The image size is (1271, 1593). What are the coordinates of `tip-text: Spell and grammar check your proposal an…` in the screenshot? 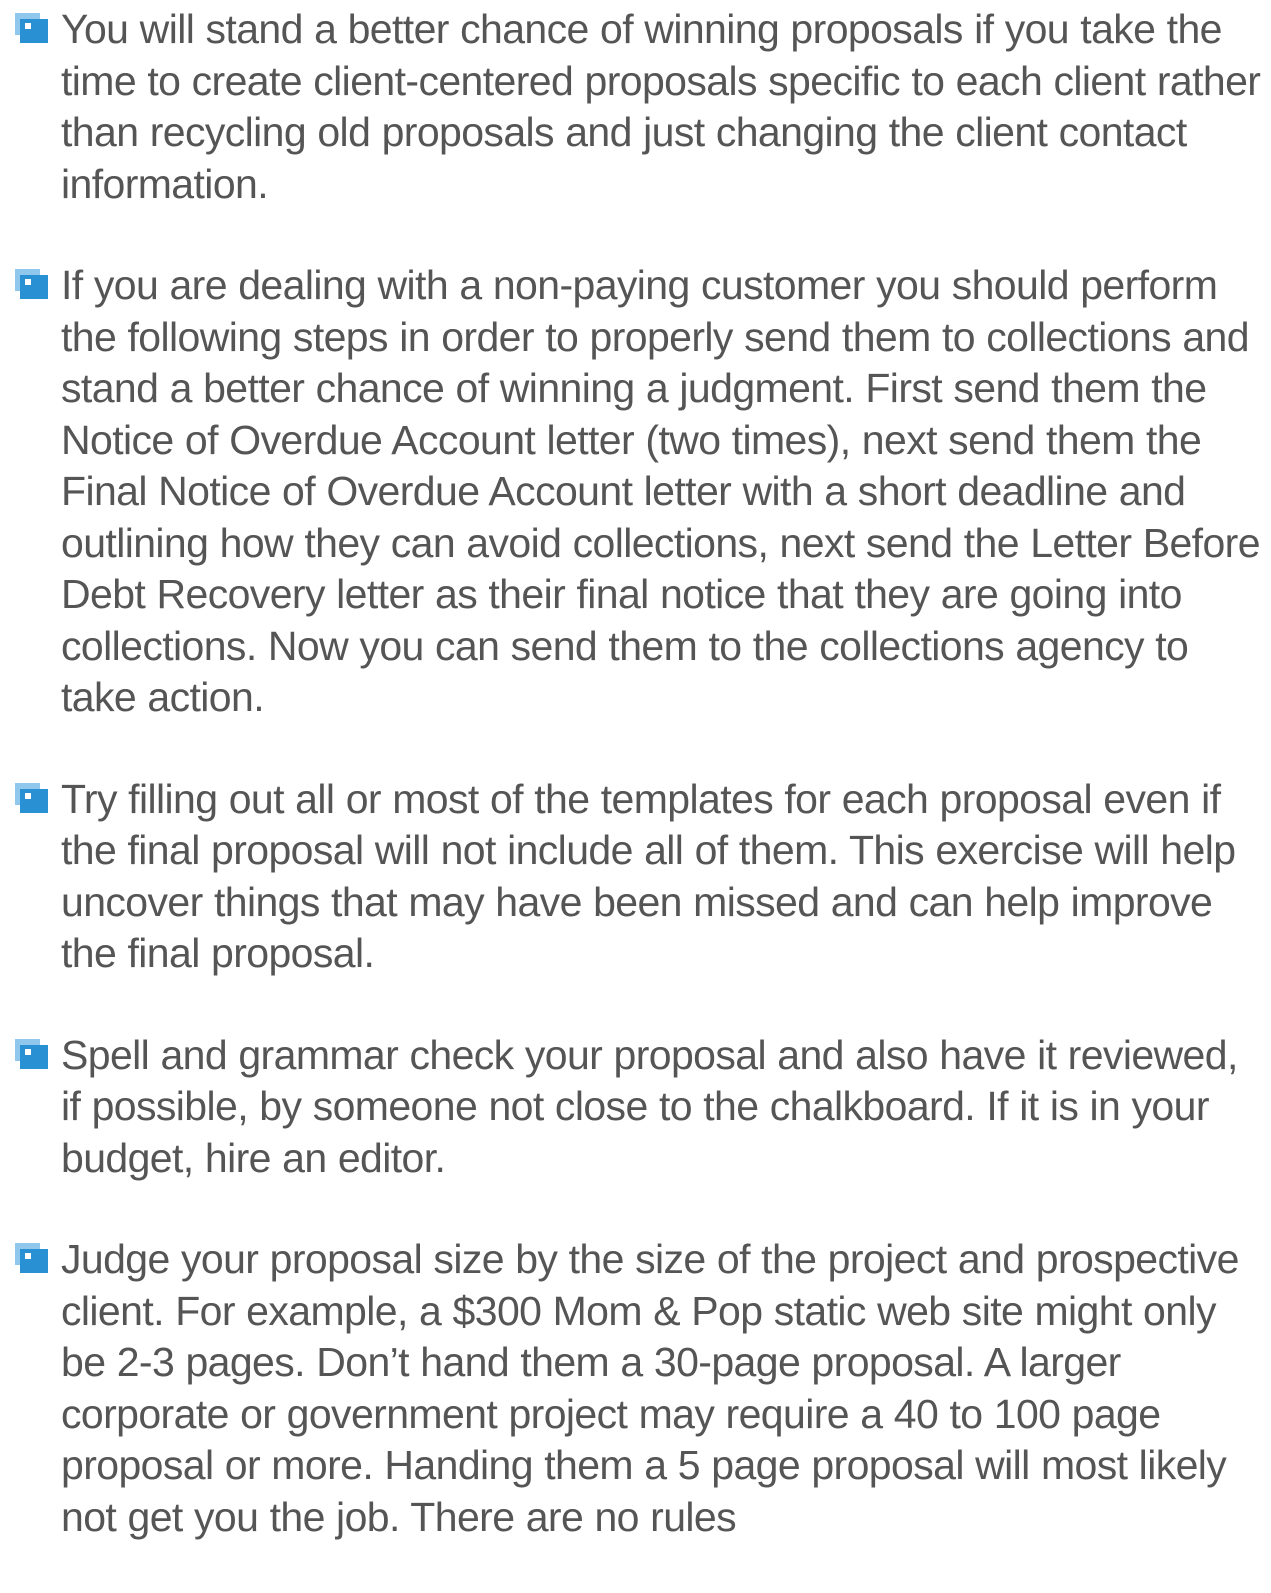 It's located at (649, 1106).